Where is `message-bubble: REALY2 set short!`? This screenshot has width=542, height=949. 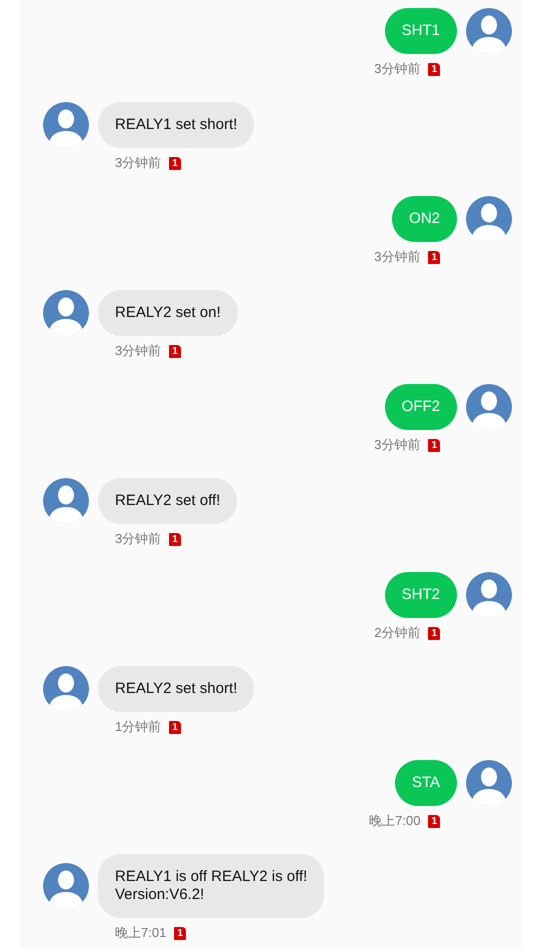
message-bubble: REALY2 set short! is located at coordinates (176, 689).